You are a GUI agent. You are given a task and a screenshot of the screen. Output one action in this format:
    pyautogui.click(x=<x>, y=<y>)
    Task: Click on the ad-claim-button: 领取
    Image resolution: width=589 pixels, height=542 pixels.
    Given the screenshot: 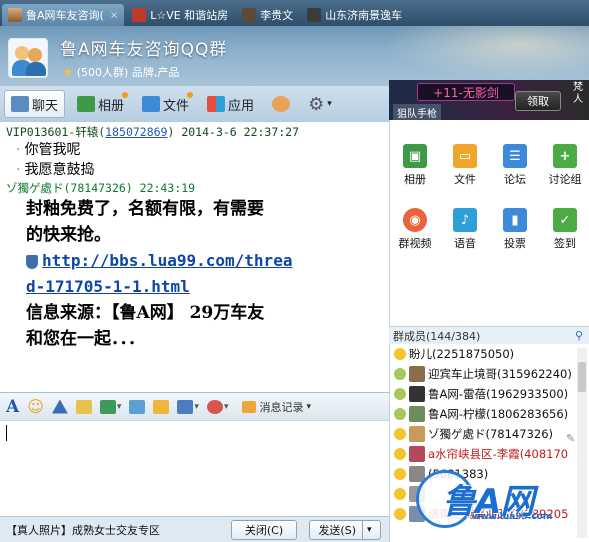 What is the action you would take?
    pyautogui.click(x=538, y=101)
    